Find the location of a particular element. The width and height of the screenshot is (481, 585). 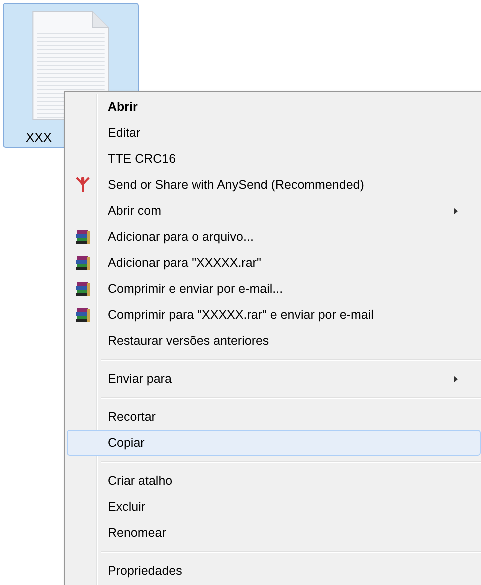

menu-item: Enviar para is located at coordinates (274, 379).